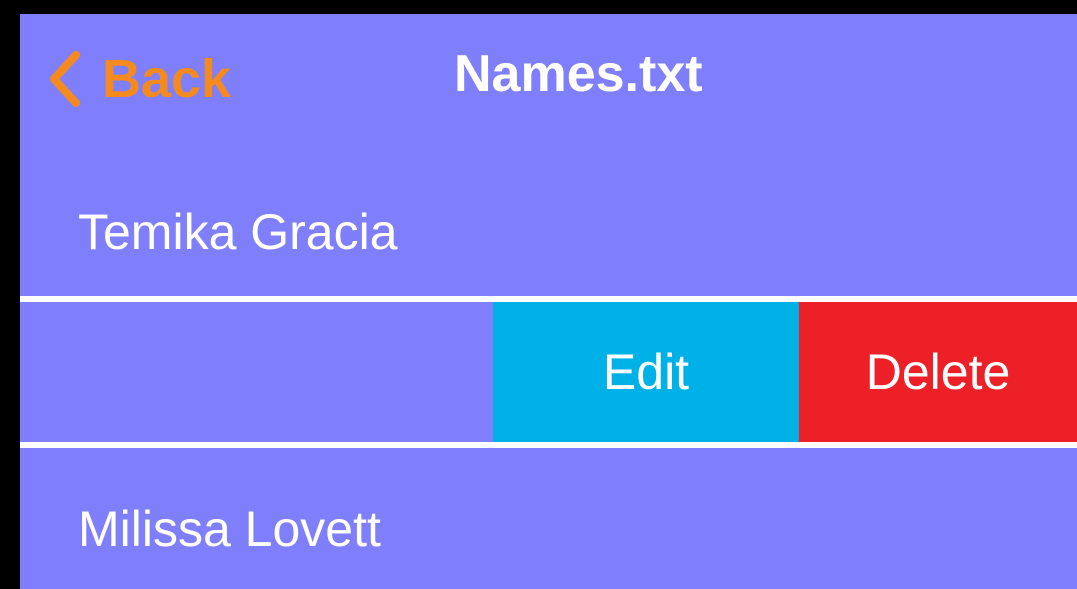 This screenshot has width=1077, height=589. I want to click on delete-button-label: Delete, so click(938, 372).